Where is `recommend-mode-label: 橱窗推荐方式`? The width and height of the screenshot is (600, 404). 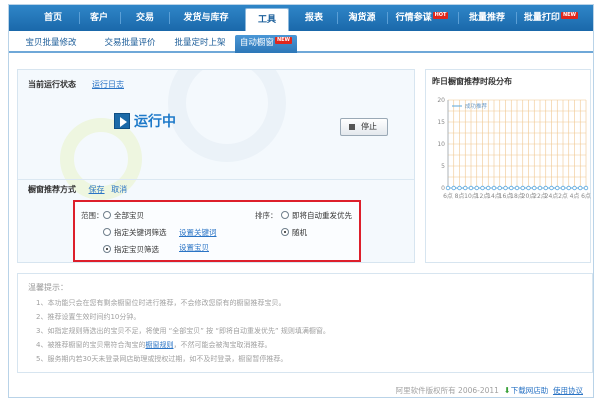 recommend-mode-label: 橱窗推荐方式 is located at coordinates (52, 189).